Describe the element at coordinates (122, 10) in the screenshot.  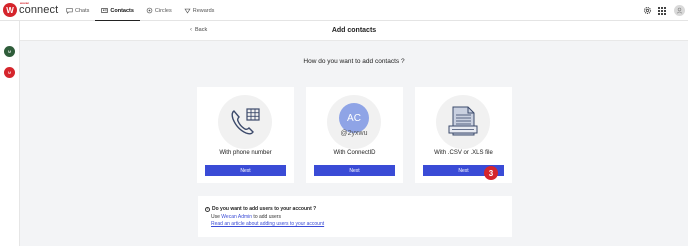
I see `tab-contacts-label: Contacts` at that location.